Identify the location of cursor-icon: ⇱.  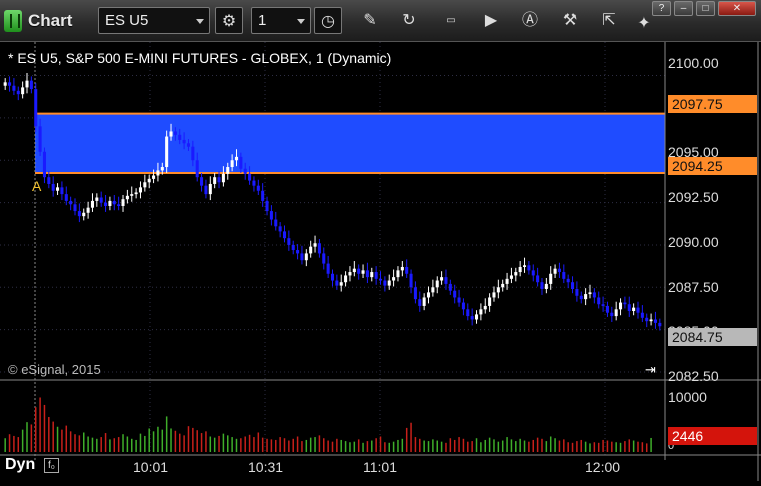
(609, 20).